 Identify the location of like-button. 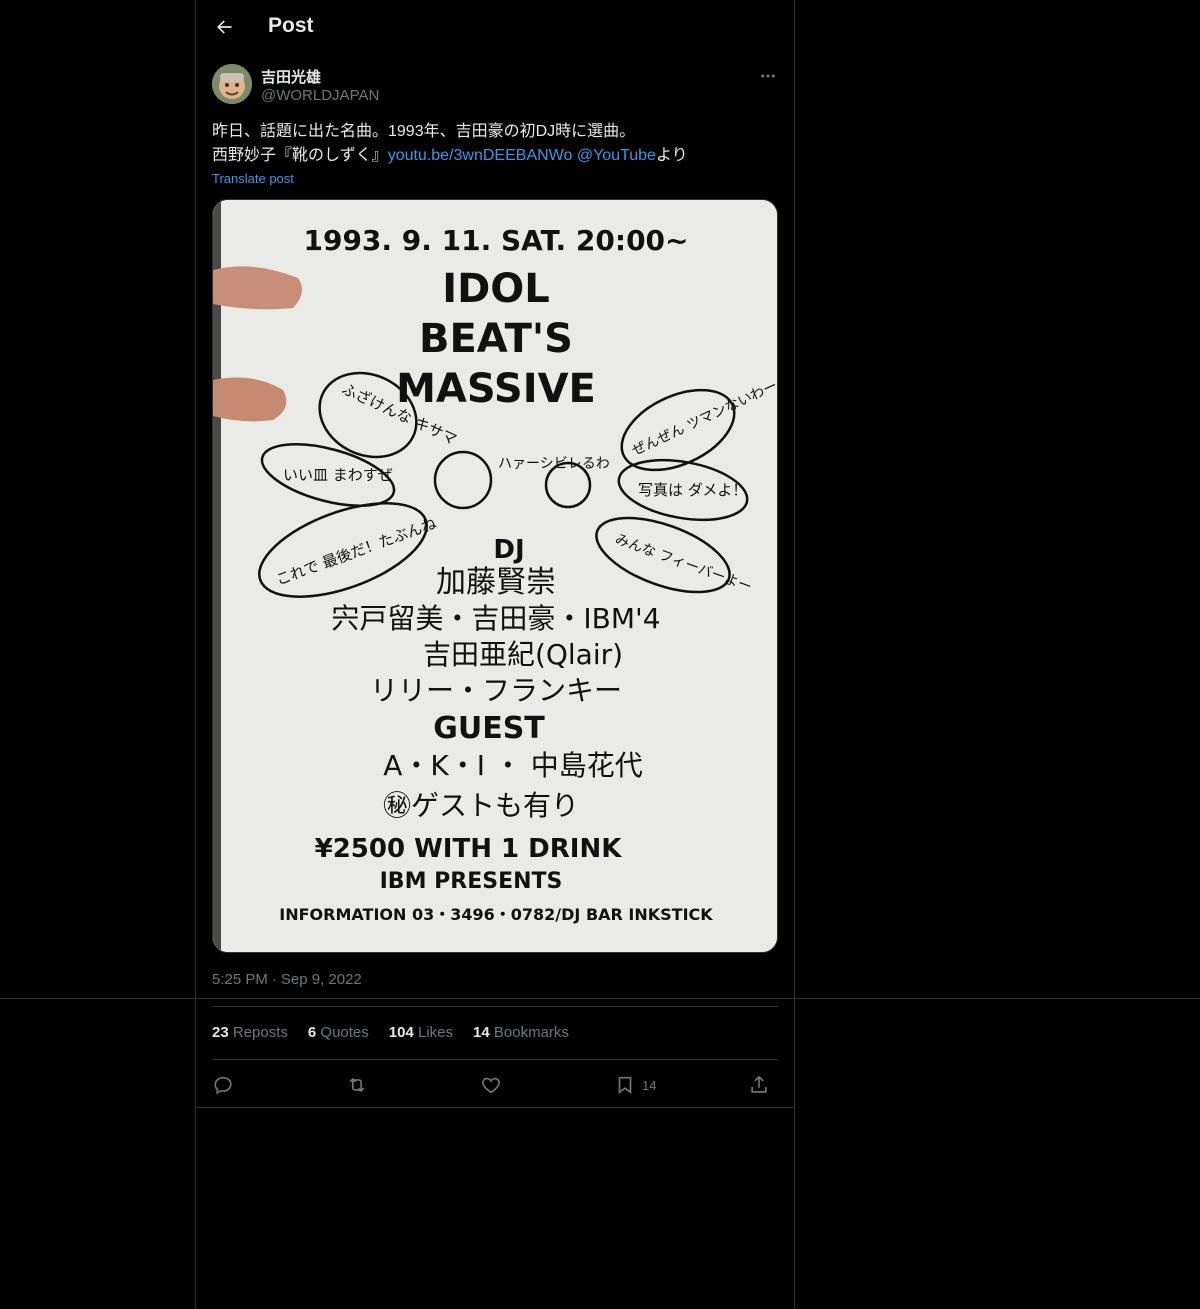
(491, 1085).